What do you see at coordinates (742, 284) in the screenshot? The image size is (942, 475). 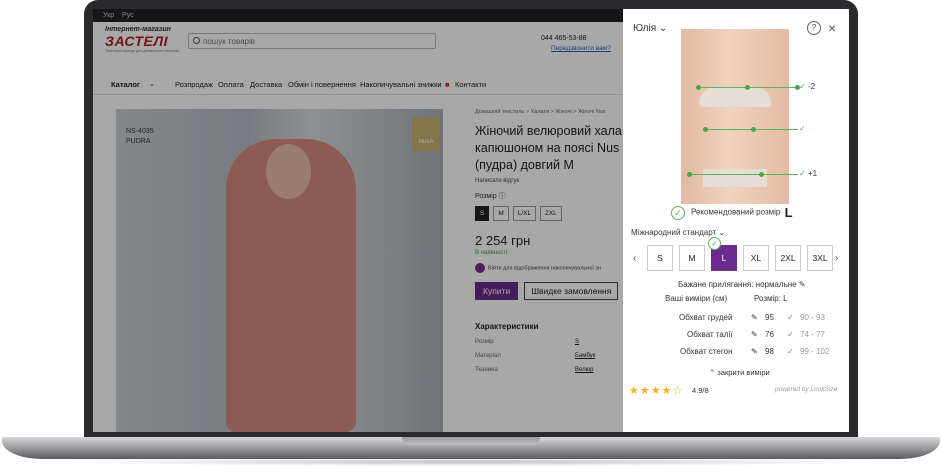 I see `fit-preference: Бажане прилягання: нормальне ✎` at bounding box center [742, 284].